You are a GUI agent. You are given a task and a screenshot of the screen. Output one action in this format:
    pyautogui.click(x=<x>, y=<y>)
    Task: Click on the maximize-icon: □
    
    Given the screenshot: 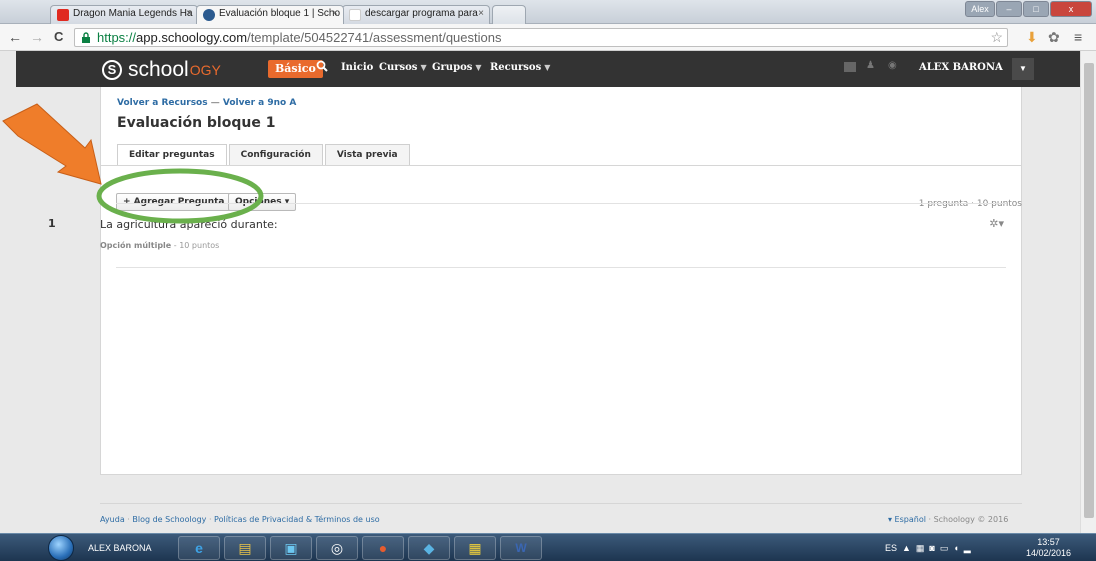 What is the action you would take?
    pyautogui.click(x=1036, y=9)
    